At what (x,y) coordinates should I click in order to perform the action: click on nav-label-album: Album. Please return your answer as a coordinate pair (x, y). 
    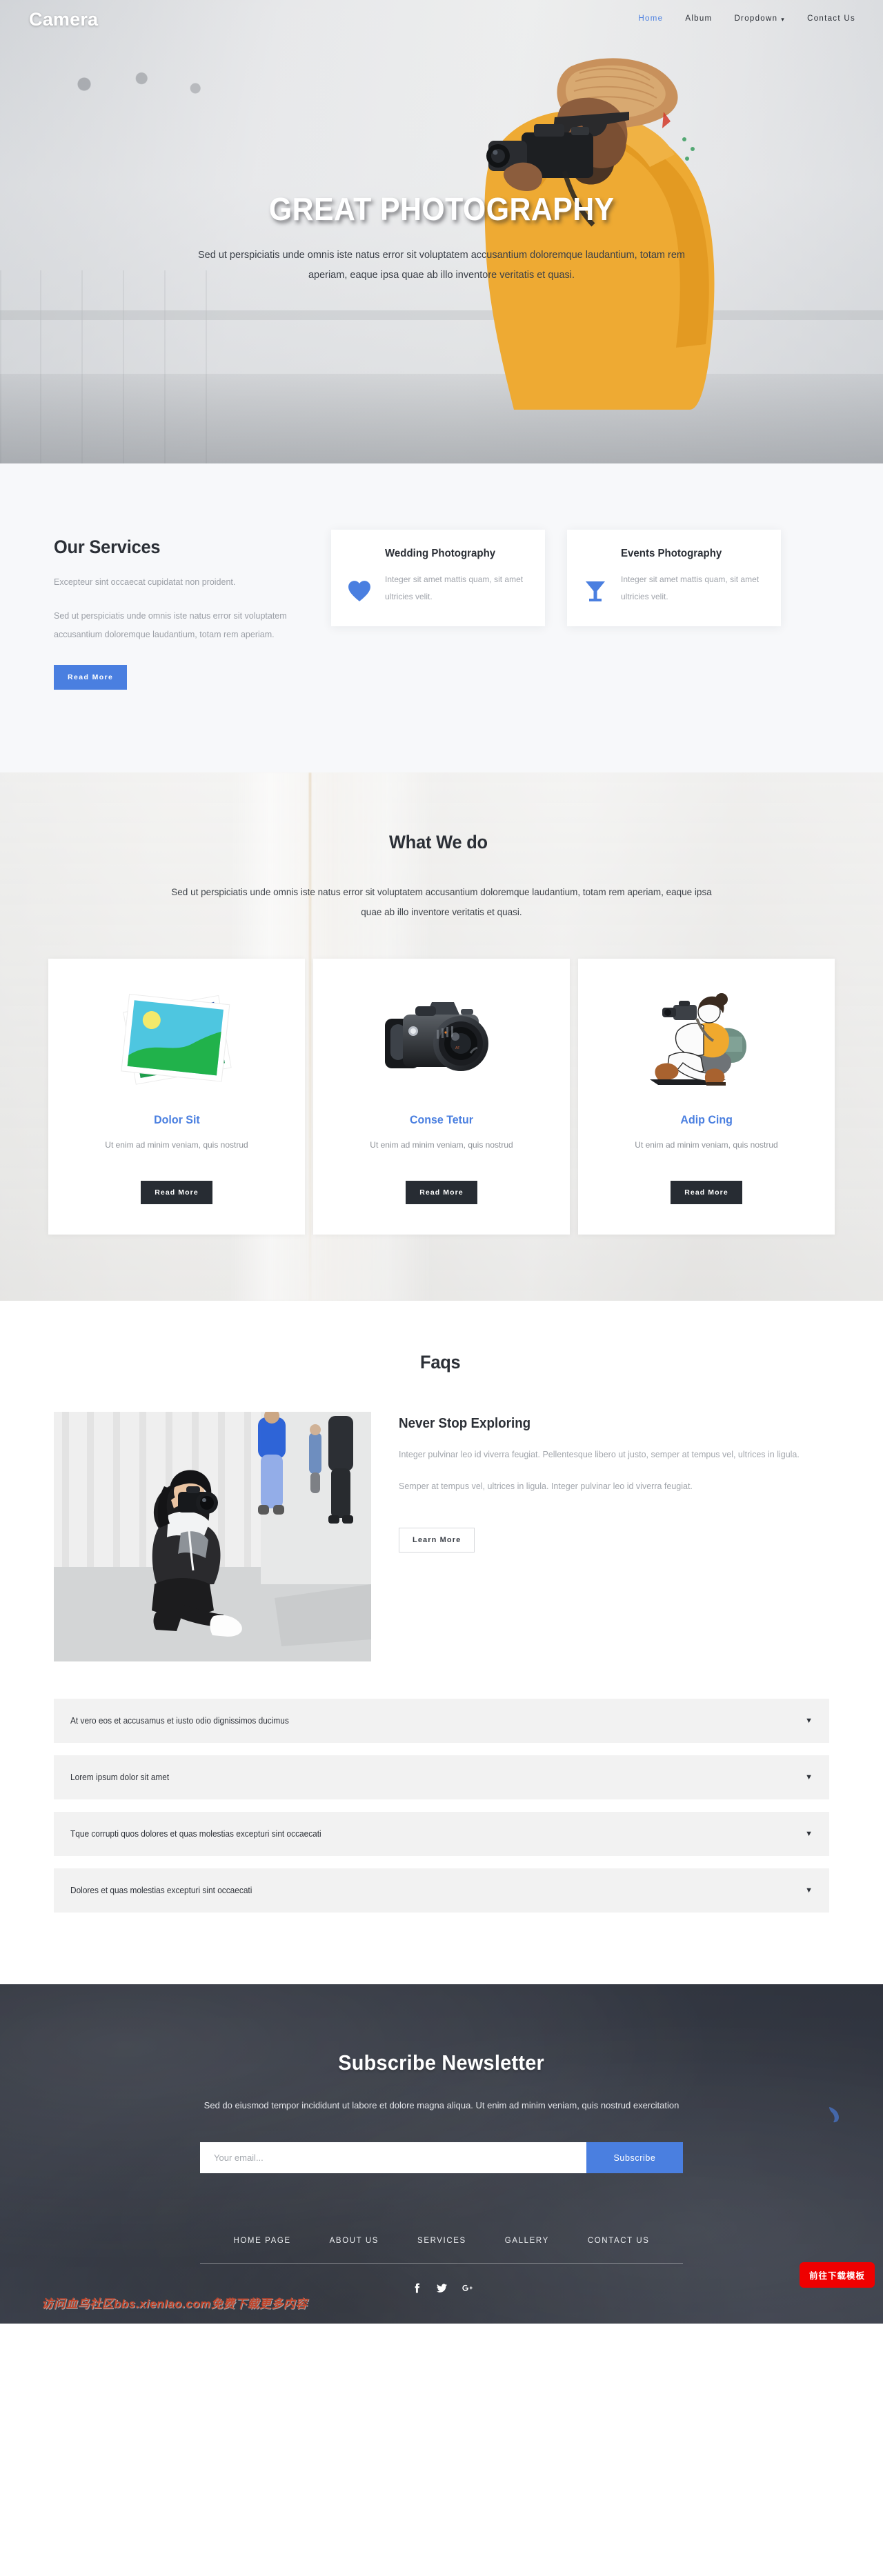
    Looking at the image, I should click on (699, 18).